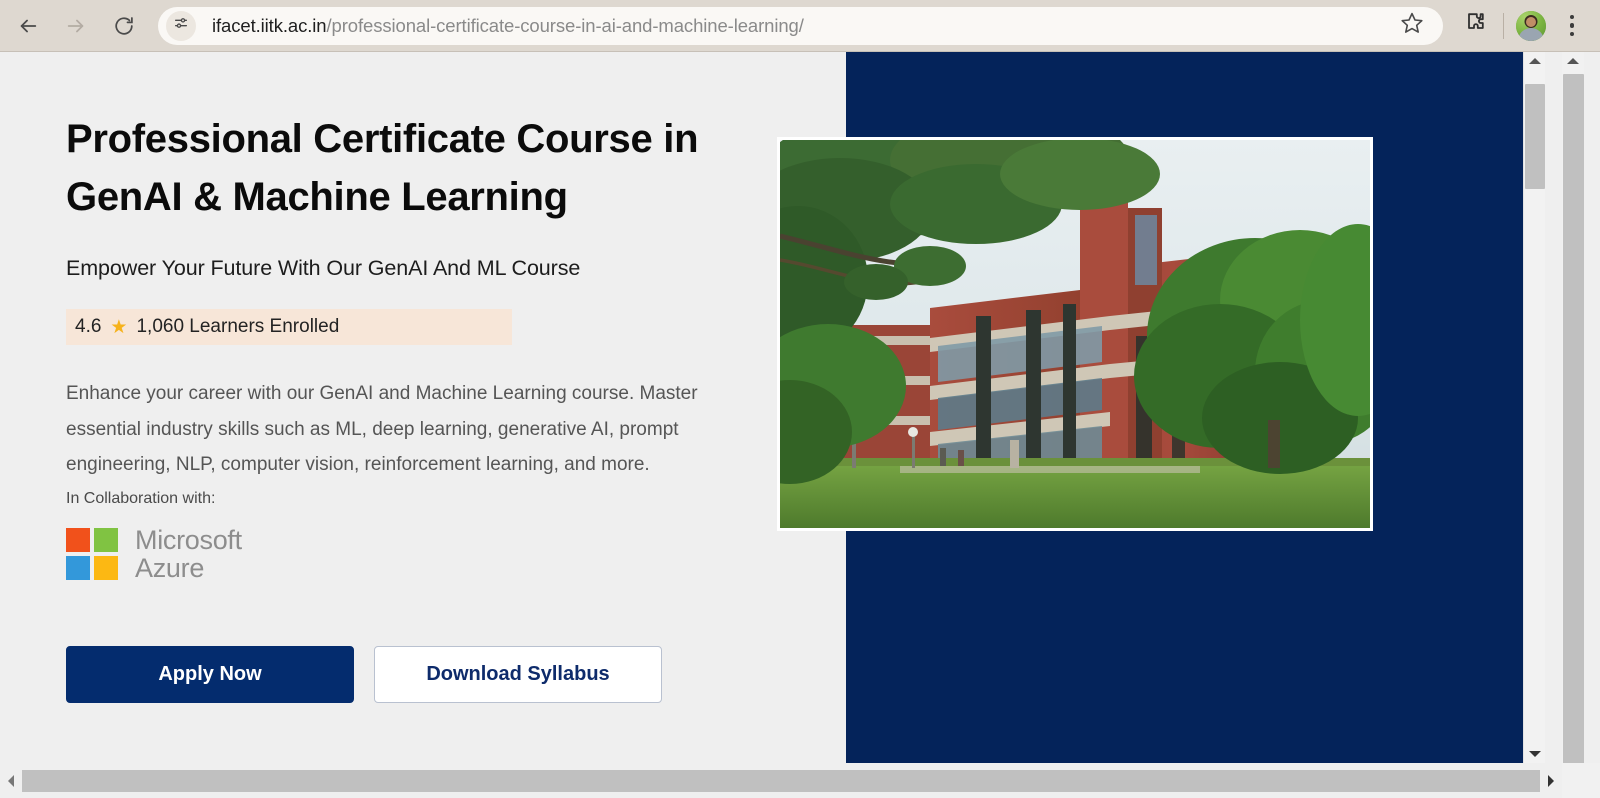 The width and height of the screenshot is (1600, 798). I want to click on chevron-left-icon, so click(11, 780).